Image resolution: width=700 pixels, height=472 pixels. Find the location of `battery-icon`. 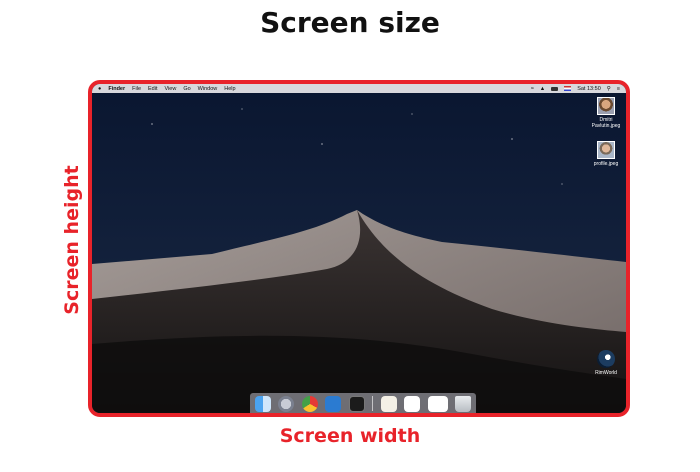

battery-icon is located at coordinates (555, 88).